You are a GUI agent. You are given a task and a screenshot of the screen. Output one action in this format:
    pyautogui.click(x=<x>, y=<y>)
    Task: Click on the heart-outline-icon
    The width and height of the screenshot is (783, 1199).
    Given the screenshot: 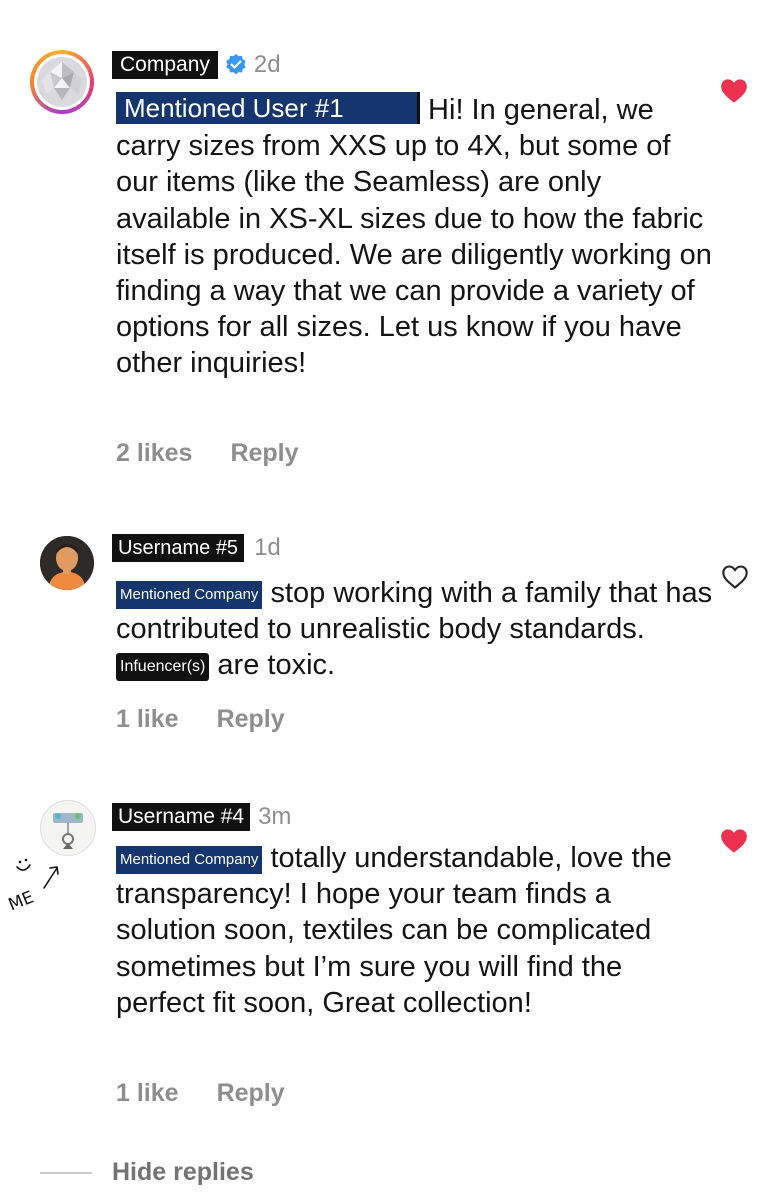 What is the action you would take?
    pyautogui.click(x=735, y=577)
    